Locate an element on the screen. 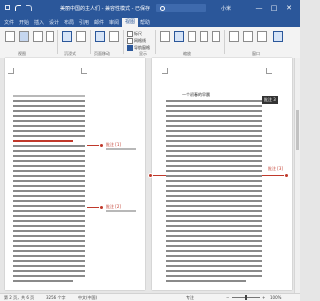 The width and height of the screenshot is (320, 301). side-to-side-icon is located at coordinates (114, 36).